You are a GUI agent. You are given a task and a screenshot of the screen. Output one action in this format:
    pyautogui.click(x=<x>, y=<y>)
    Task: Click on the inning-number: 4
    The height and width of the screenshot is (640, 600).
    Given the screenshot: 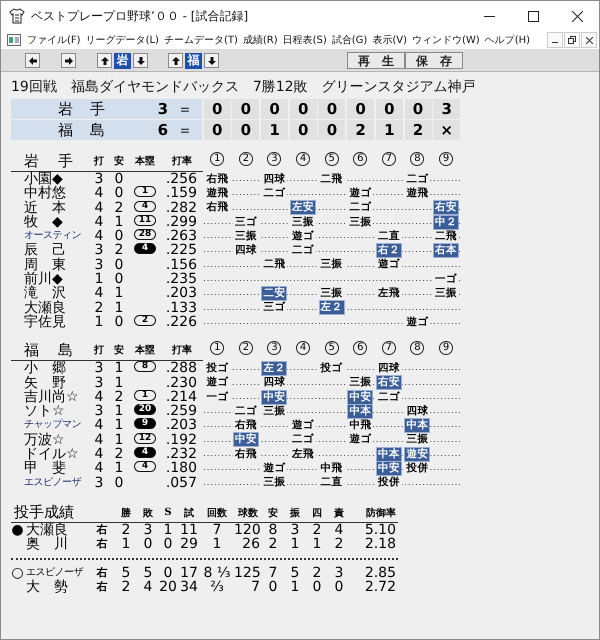 What is the action you would take?
    pyautogui.click(x=303, y=347)
    